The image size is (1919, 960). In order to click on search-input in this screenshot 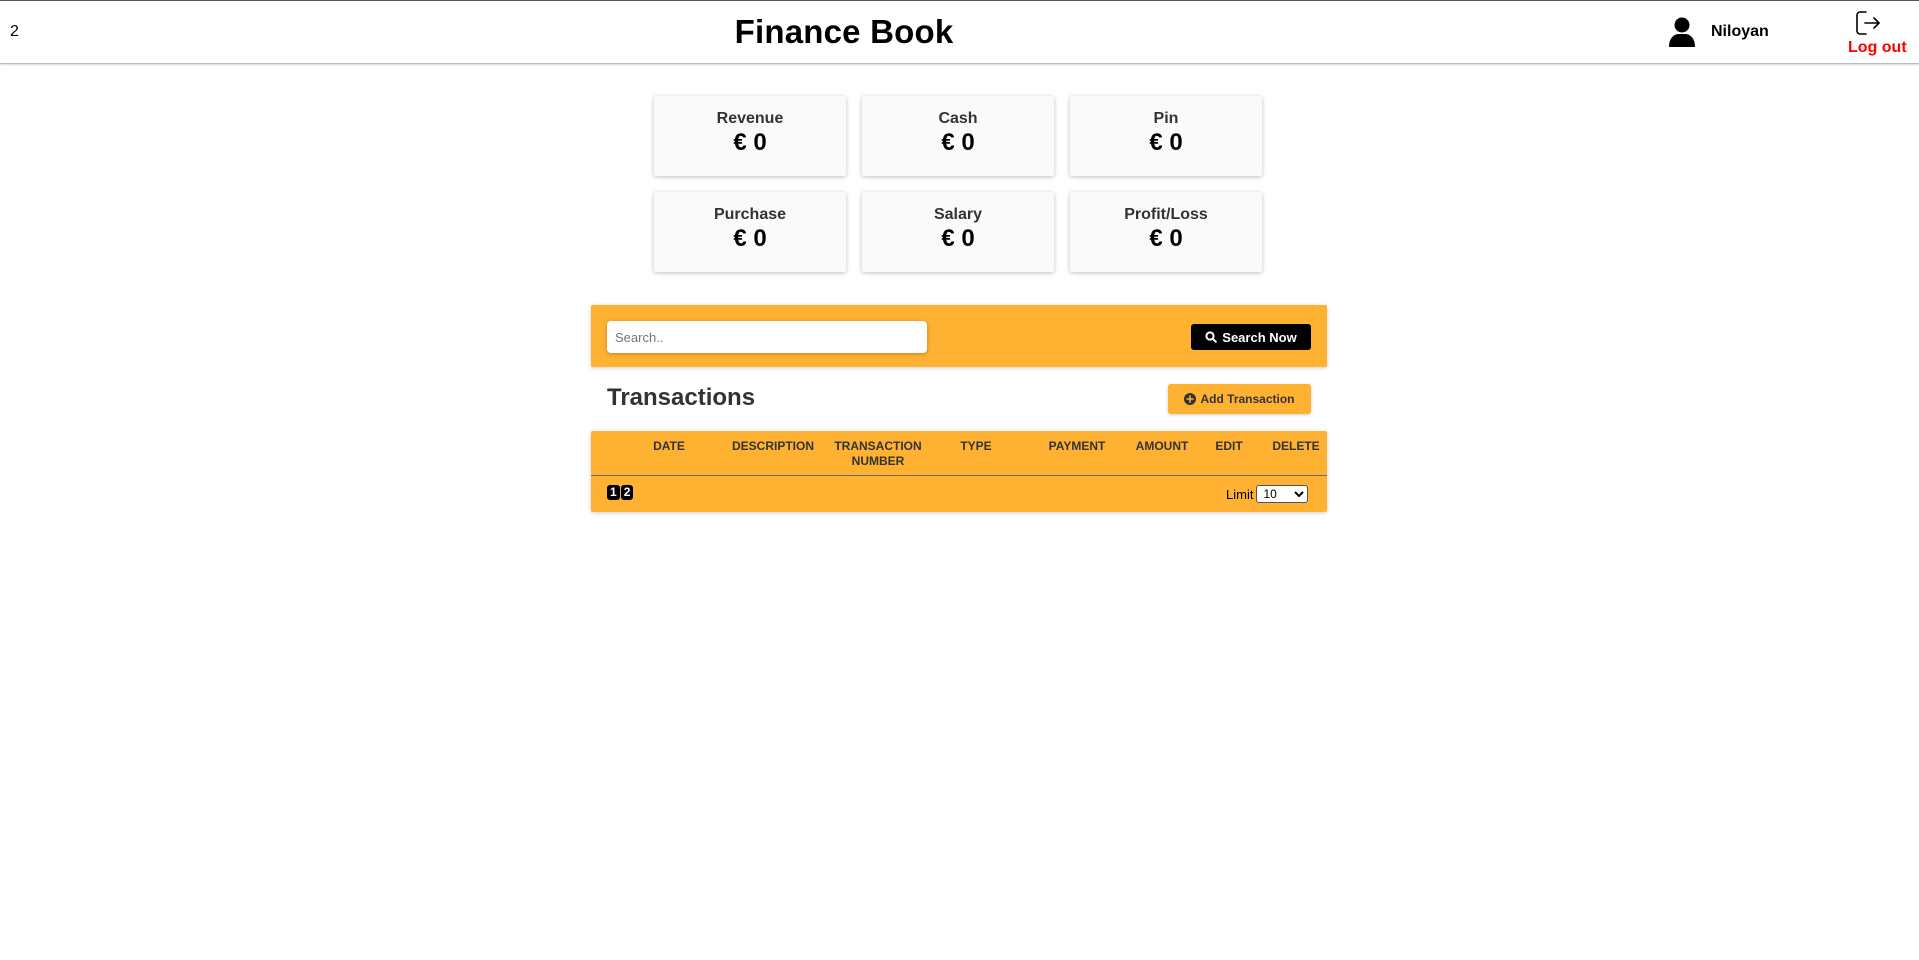, I will do `click(767, 337)`.